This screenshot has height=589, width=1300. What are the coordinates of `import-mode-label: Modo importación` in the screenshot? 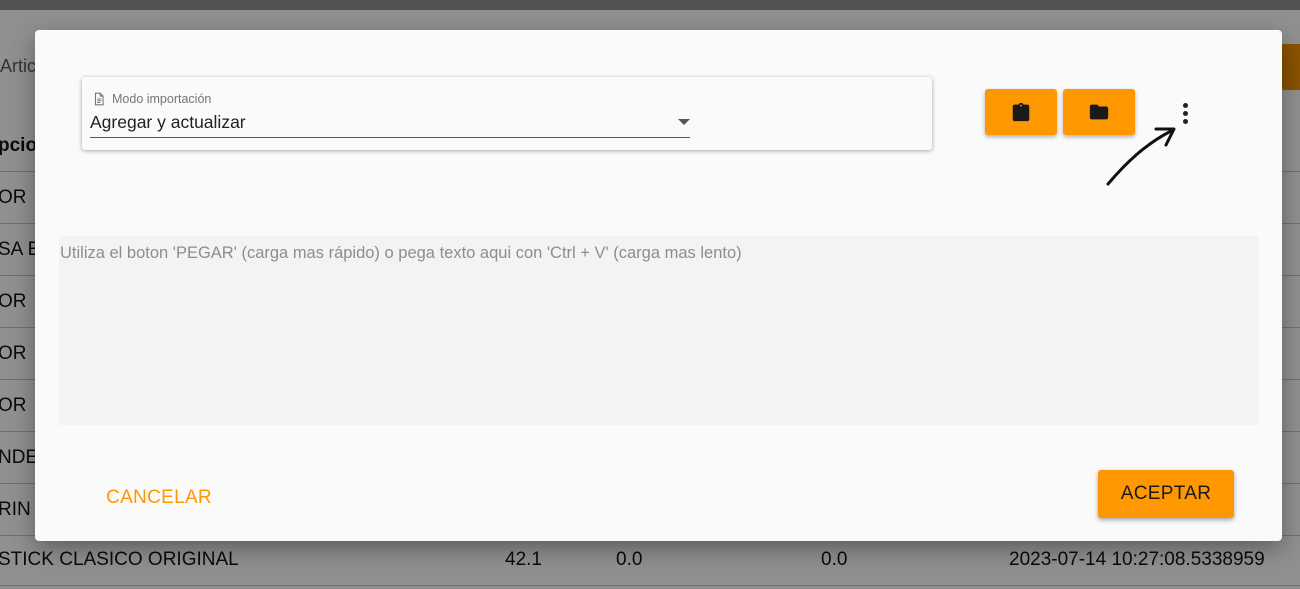 It's located at (151, 99).